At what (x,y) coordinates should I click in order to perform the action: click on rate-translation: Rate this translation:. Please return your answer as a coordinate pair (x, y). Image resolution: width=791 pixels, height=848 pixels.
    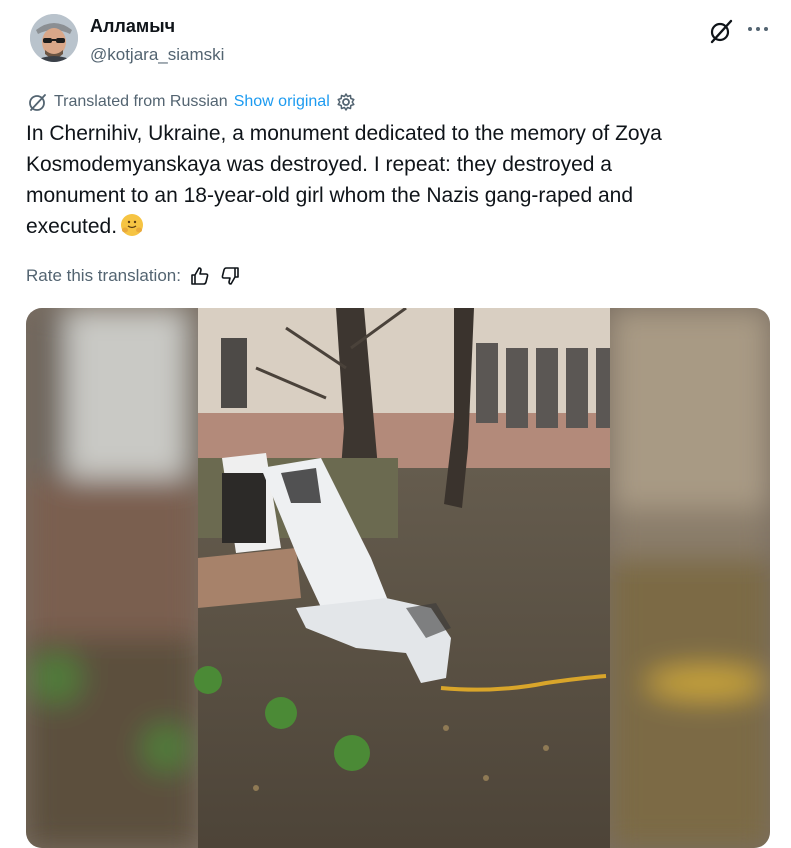
    Looking at the image, I should click on (133, 276).